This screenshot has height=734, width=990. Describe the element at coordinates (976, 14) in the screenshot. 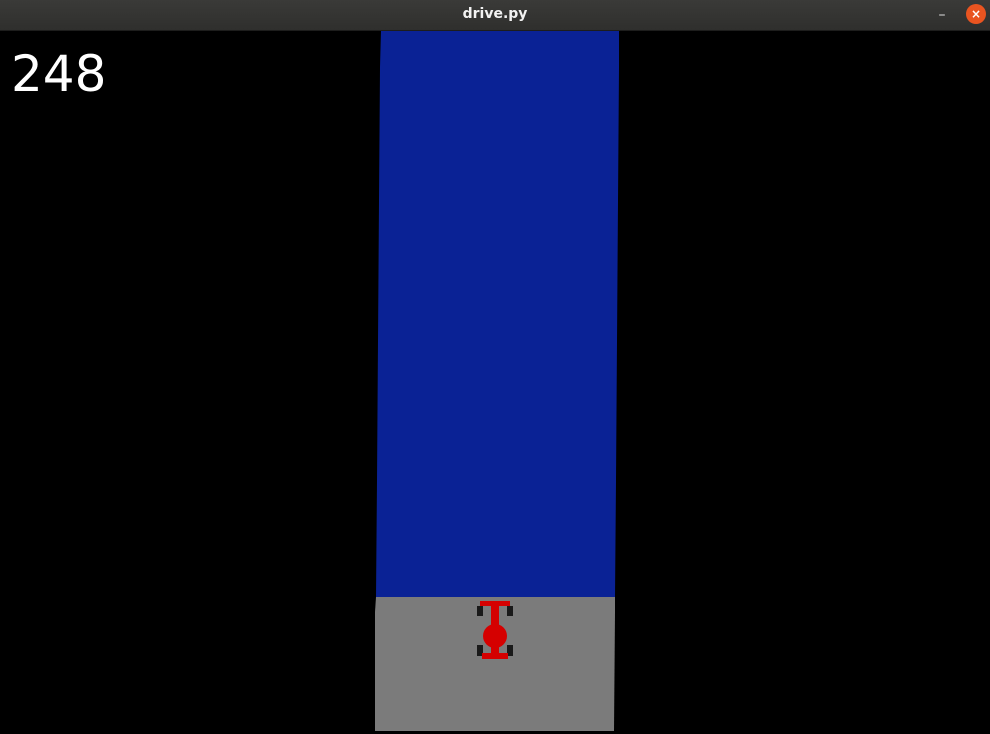

I see `close-button: ×` at that location.